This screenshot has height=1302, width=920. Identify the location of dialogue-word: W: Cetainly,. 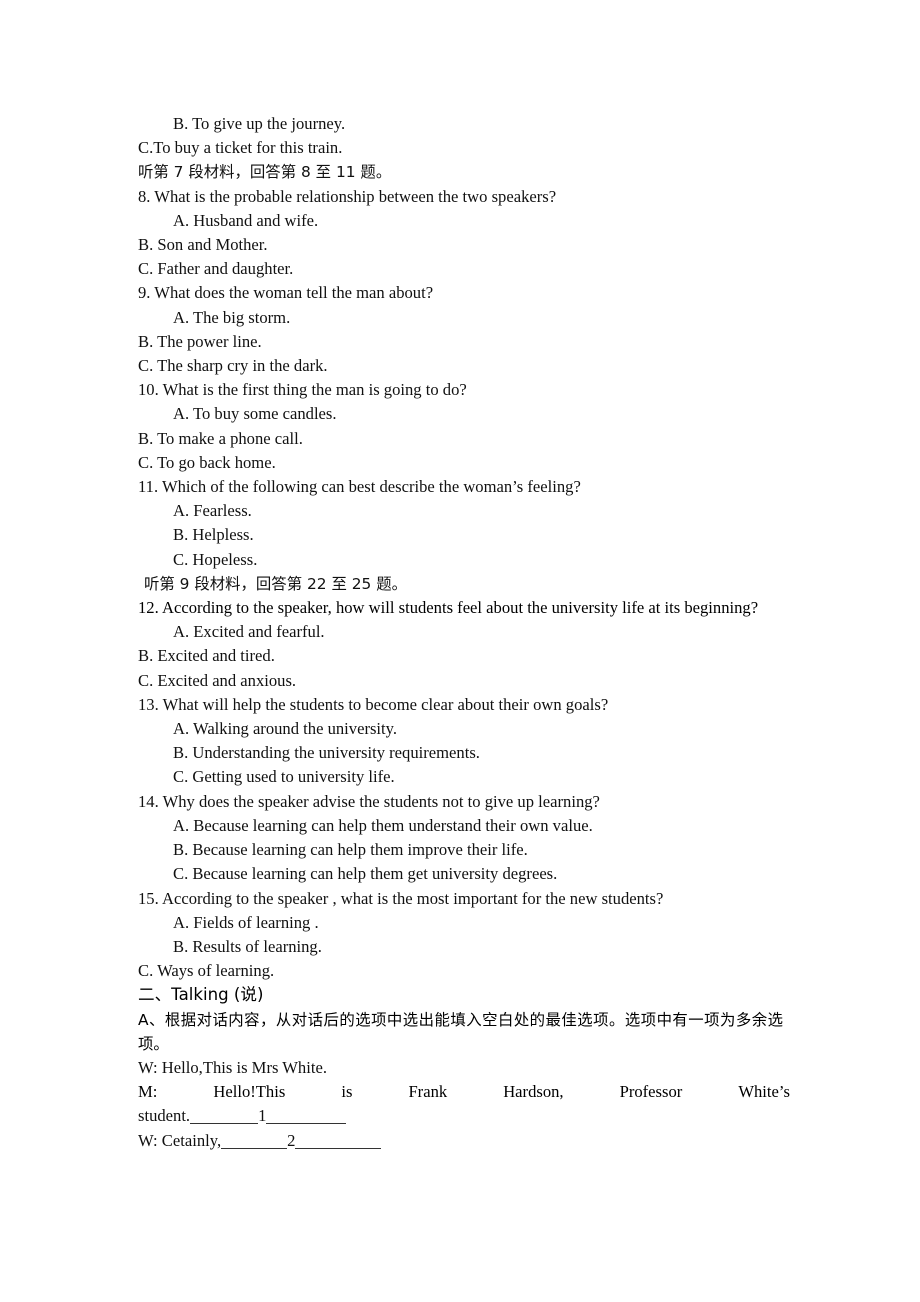
(180, 1140).